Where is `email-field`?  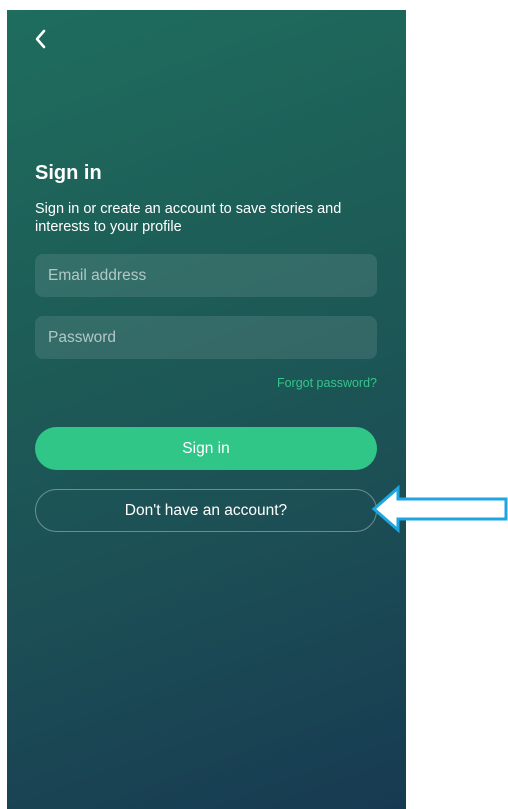 email-field is located at coordinates (206, 275).